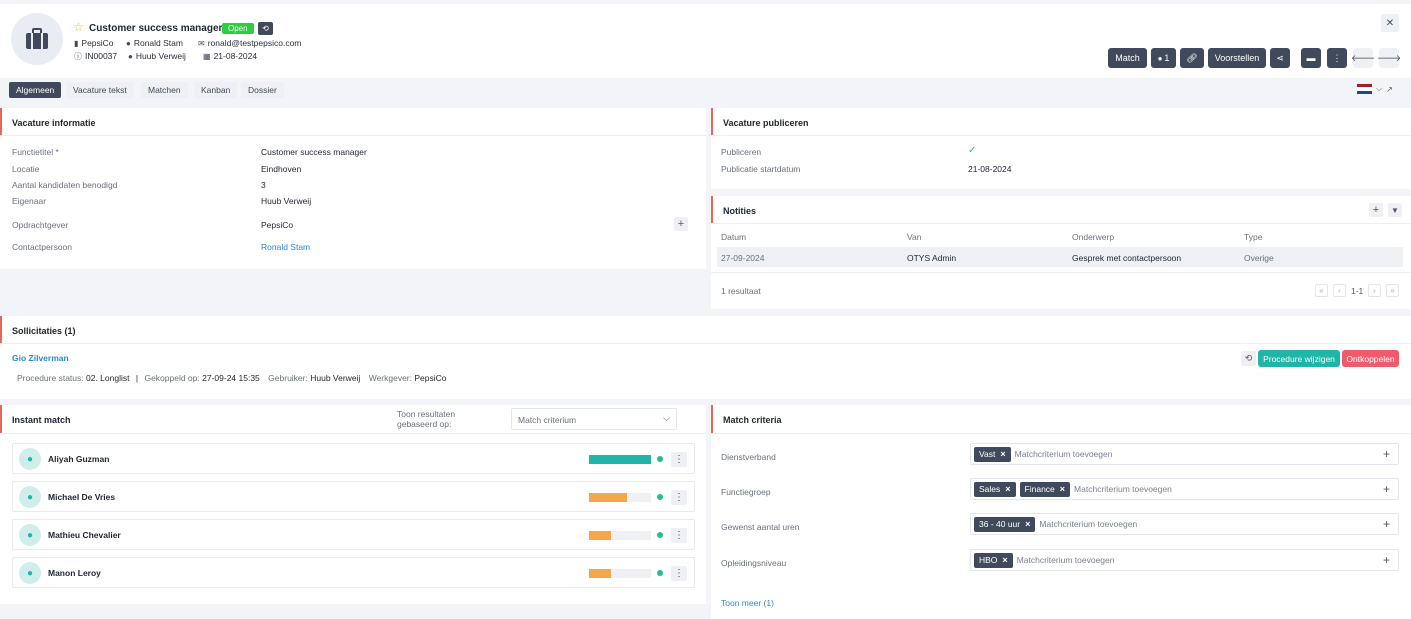  What do you see at coordinates (1392, 290) in the screenshot?
I see `last-page-icon: »` at bounding box center [1392, 290].